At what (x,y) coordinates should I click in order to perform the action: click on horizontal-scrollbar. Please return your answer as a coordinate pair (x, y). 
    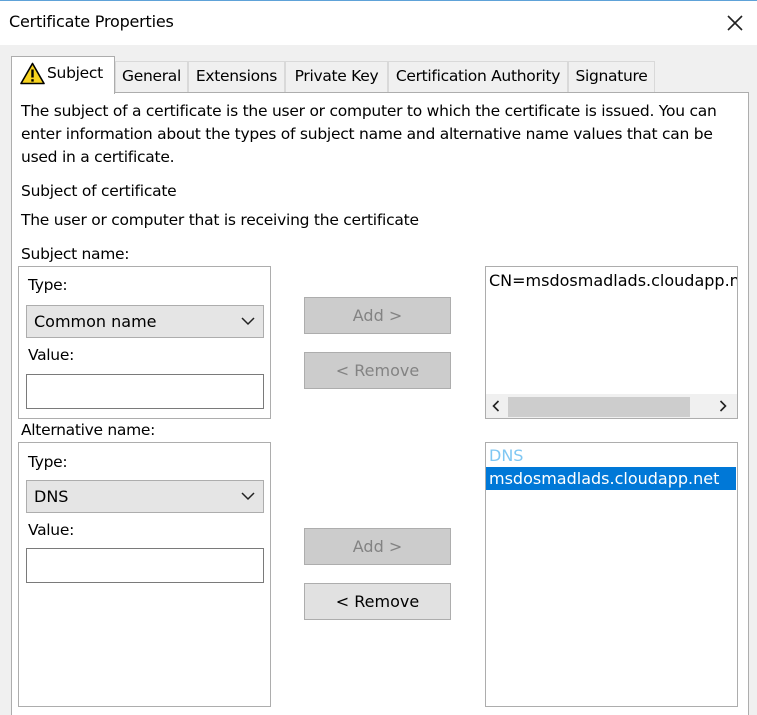
    Looking at the image, I should click on (611, 406).